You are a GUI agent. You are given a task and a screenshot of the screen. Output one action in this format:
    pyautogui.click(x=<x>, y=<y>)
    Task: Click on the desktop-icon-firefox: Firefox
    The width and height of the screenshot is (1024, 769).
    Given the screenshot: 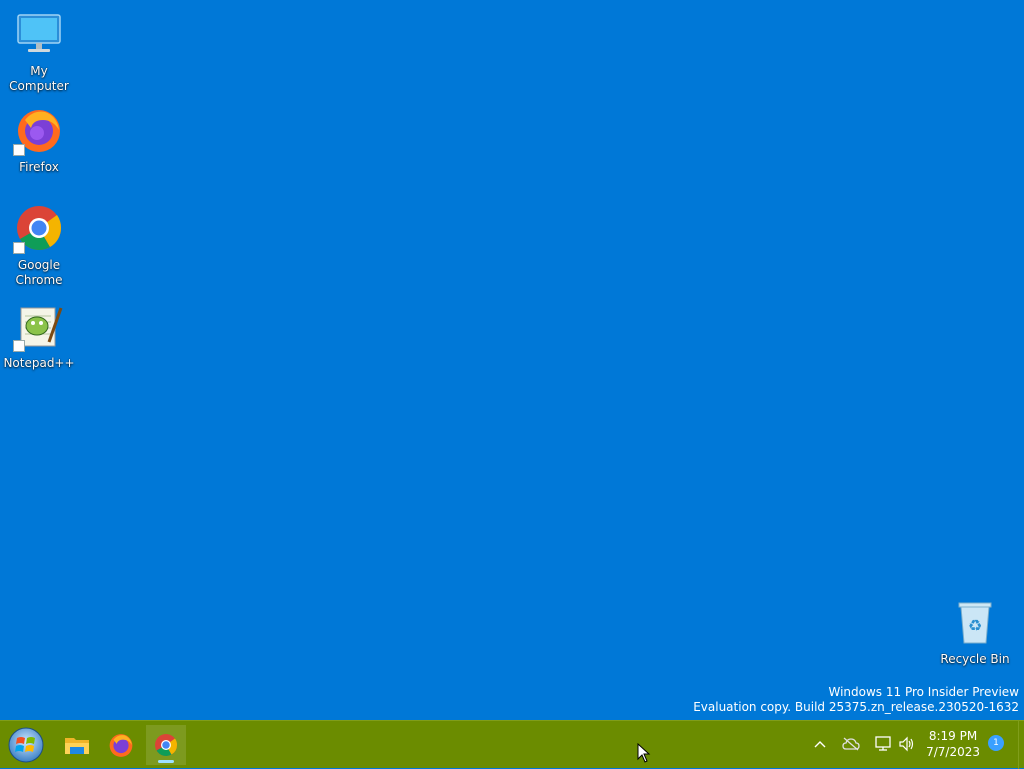 What is the action you would take?
    pyautogui.click(x=39, y=139)
    